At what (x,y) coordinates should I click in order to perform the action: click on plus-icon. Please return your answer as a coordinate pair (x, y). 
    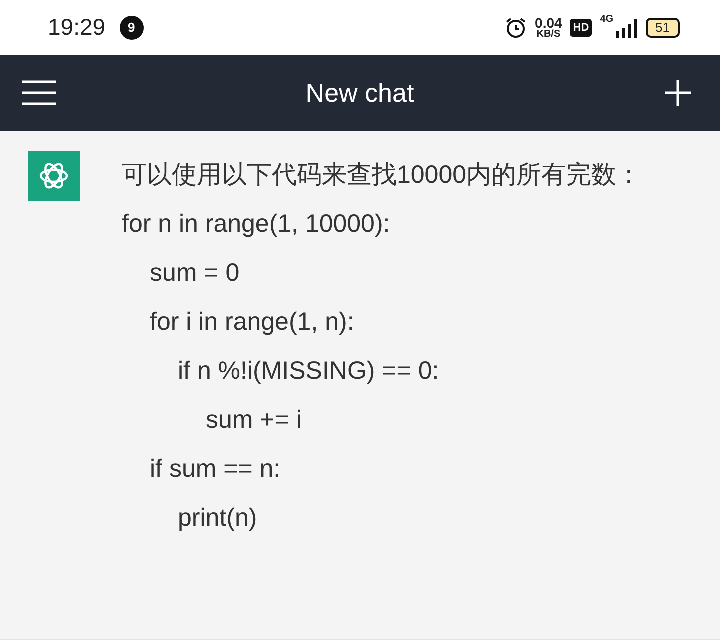
    Looking at the image, I should click on (678, 93).